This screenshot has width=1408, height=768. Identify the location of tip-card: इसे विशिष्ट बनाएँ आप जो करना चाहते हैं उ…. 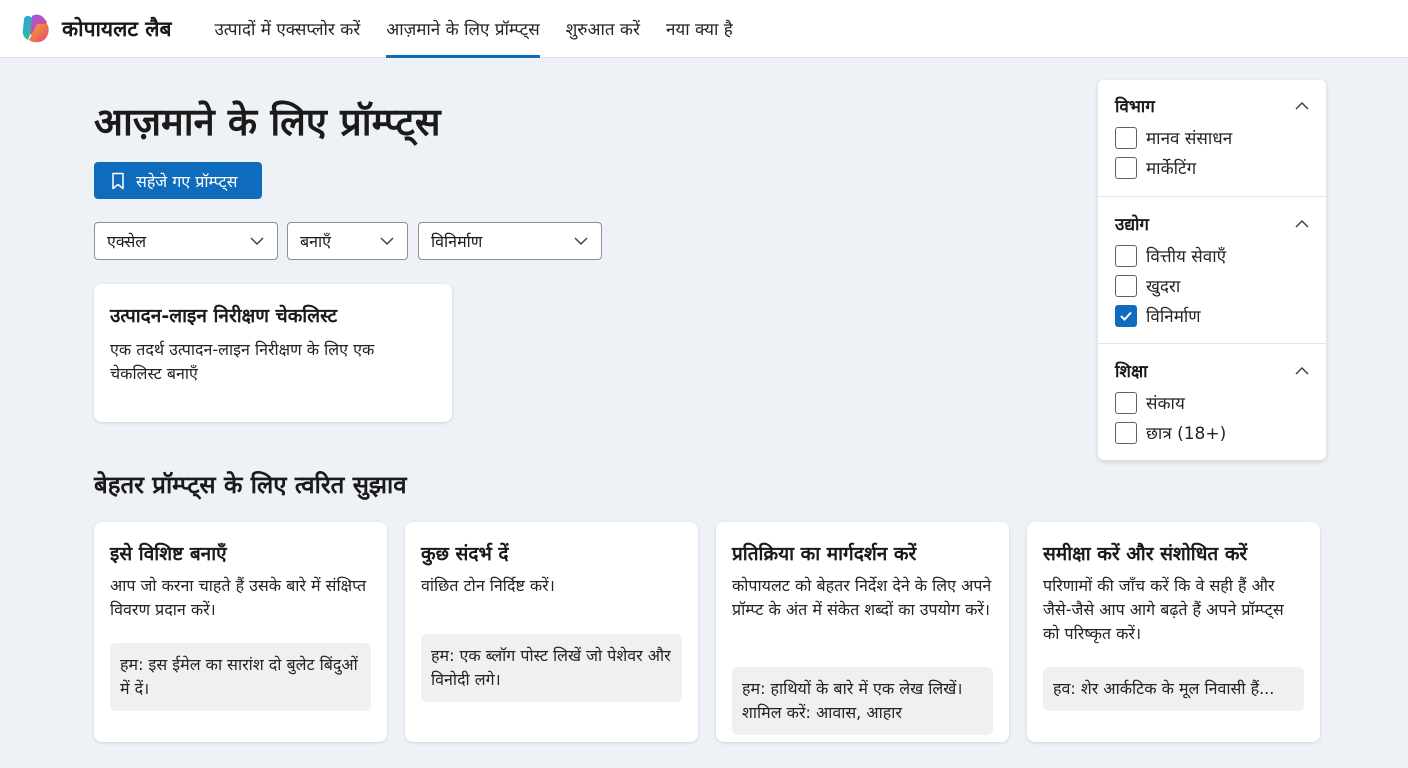
(240, 632).